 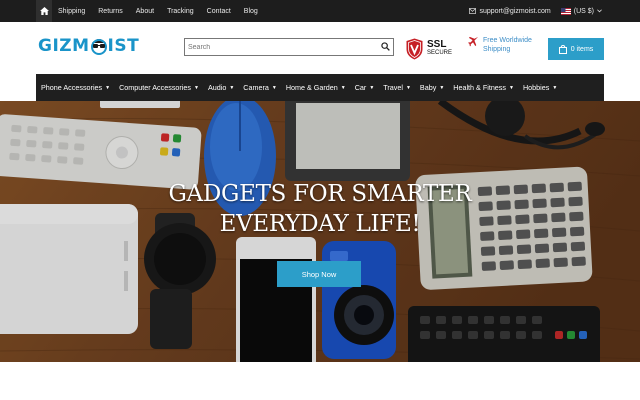 I want to click on cart-button: 0 items, so click(x=576, y=49).